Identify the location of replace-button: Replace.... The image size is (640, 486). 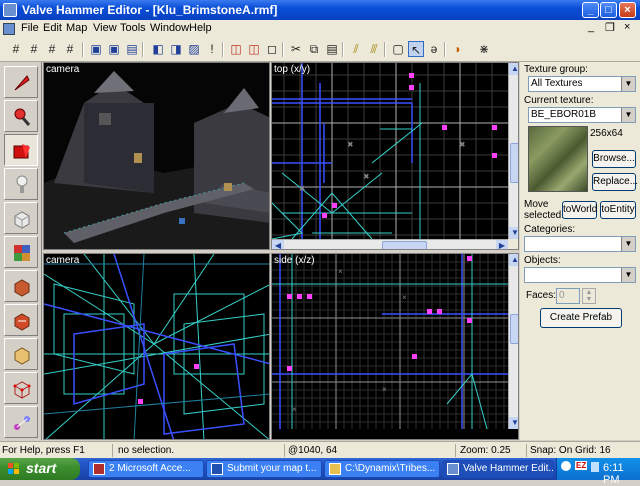
(615, 182).